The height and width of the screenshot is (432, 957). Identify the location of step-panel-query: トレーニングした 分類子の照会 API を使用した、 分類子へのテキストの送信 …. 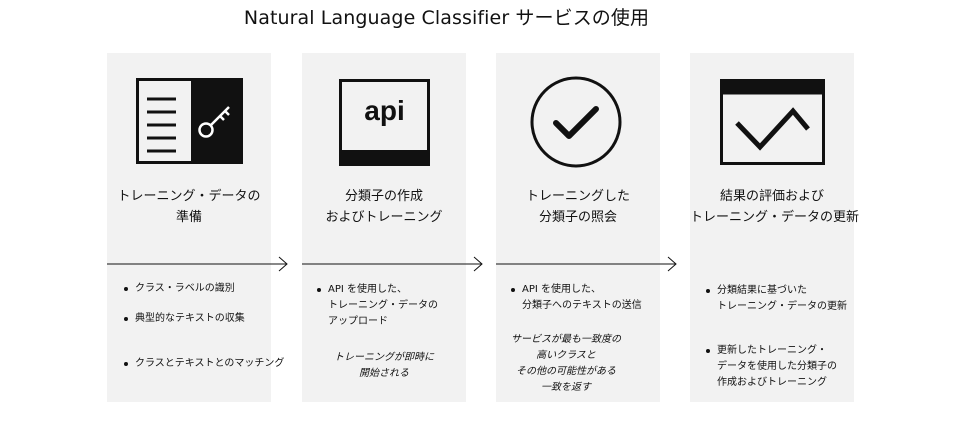
(578, 227).